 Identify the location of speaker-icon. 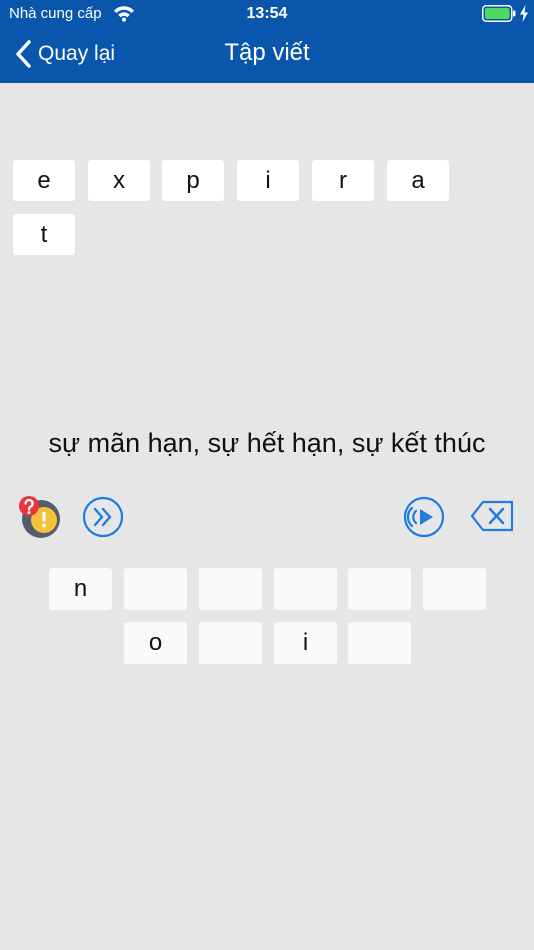
(424, 517).